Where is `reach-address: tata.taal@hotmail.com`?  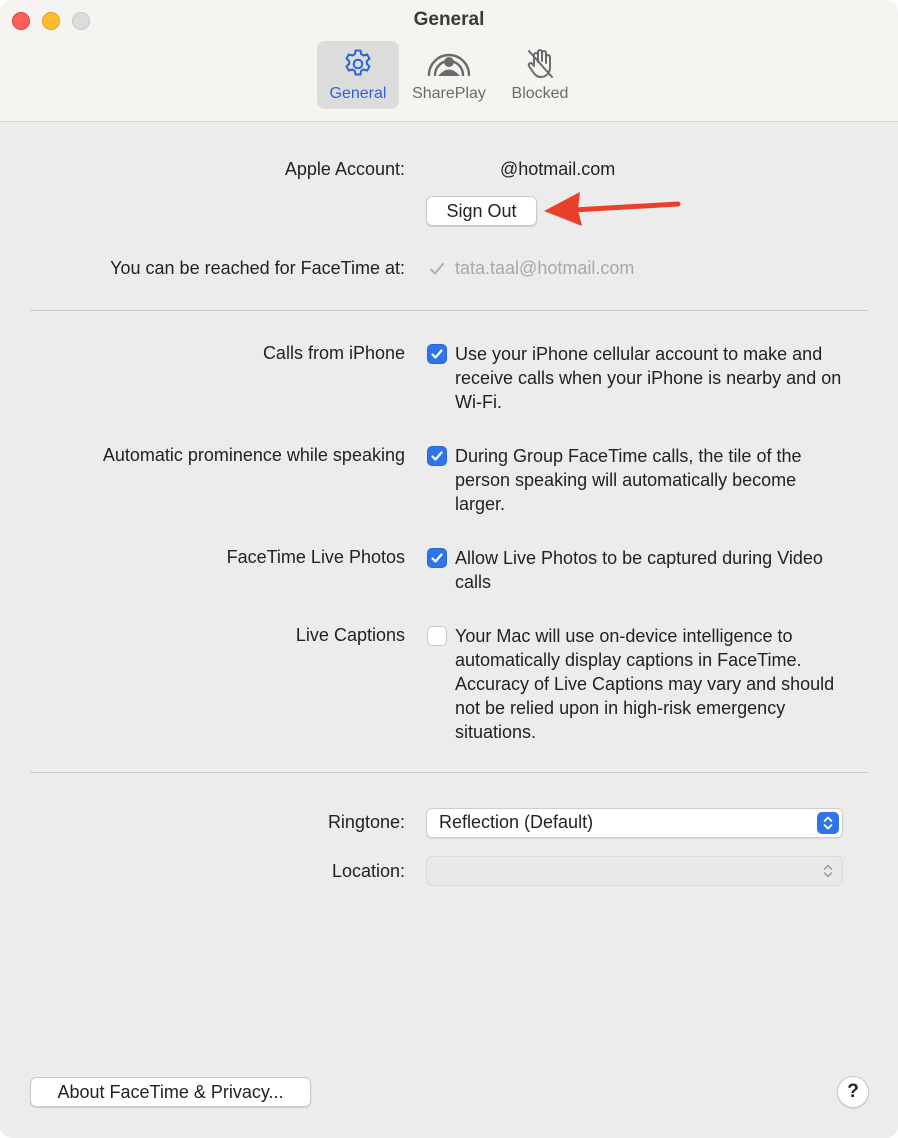 reach-address: tata.taal@hotmail.com is located at coordinates (545, 268).